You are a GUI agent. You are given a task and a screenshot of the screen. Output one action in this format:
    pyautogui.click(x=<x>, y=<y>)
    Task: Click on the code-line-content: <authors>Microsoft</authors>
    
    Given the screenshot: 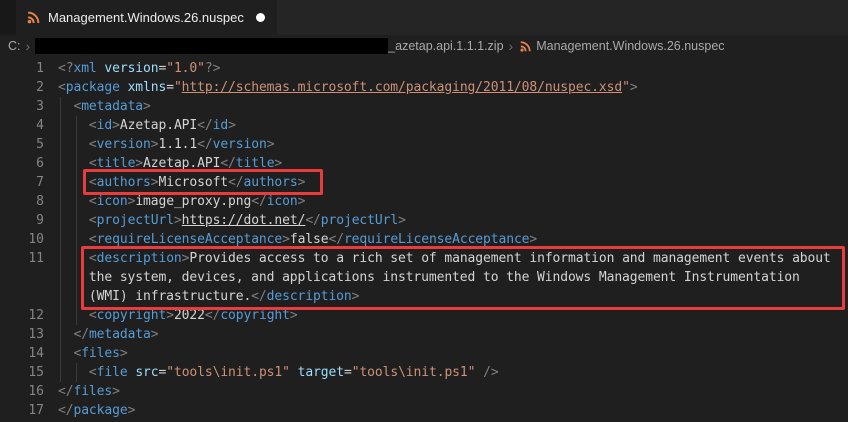 What is the action you would take?
    pyautogui.click(x=181, y=182)
    